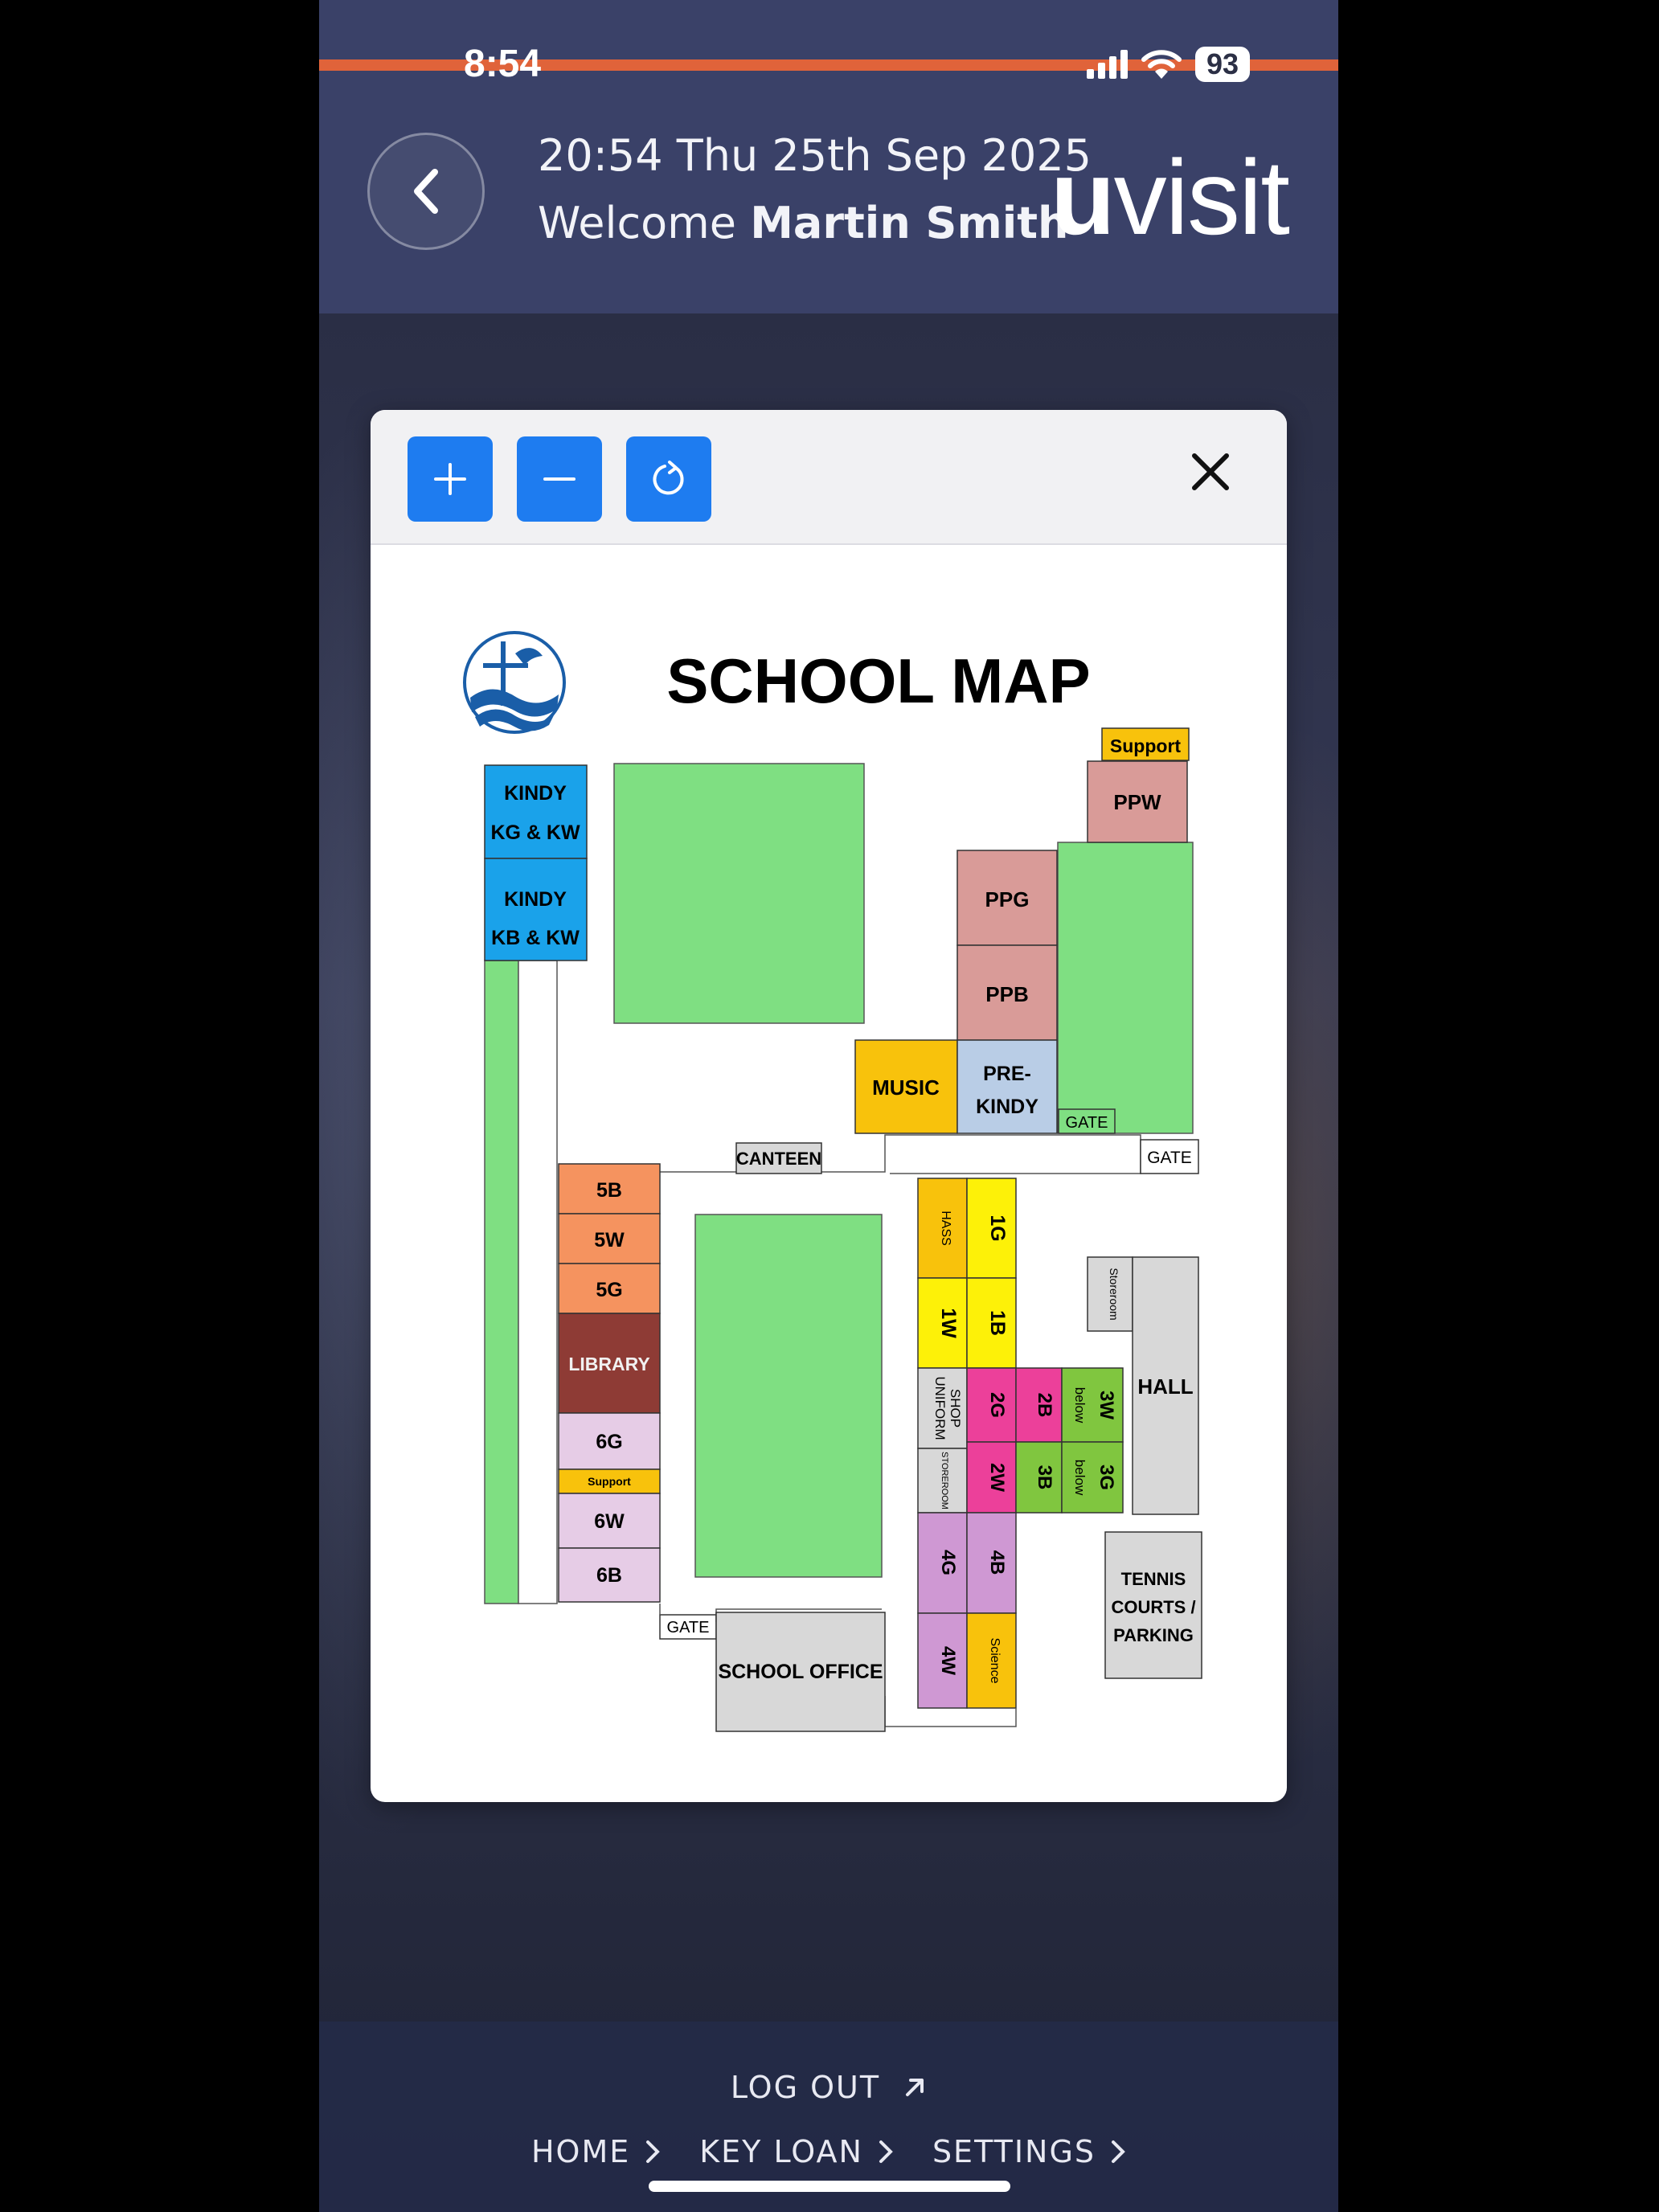 Image resolution: width=1659 pixels, height=2212 pixels. Describe the element at coordinates (637, 223) in the screenshot. I see `welcome-prefix: Welcome` at that location.